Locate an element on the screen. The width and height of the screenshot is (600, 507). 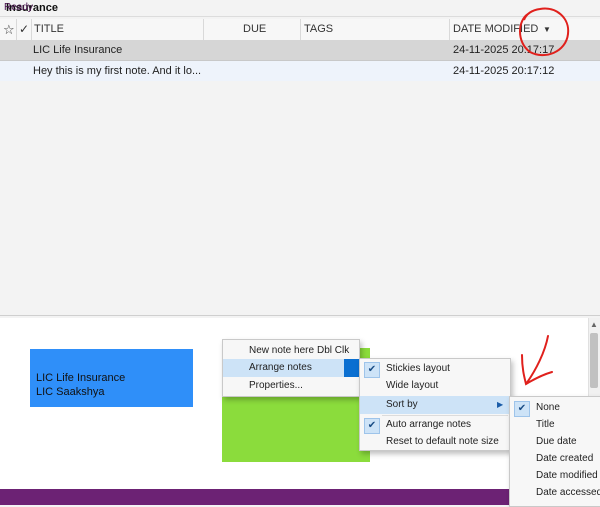
menu-item-wide-layout: Wide layout is located at coordinates (435, 386).